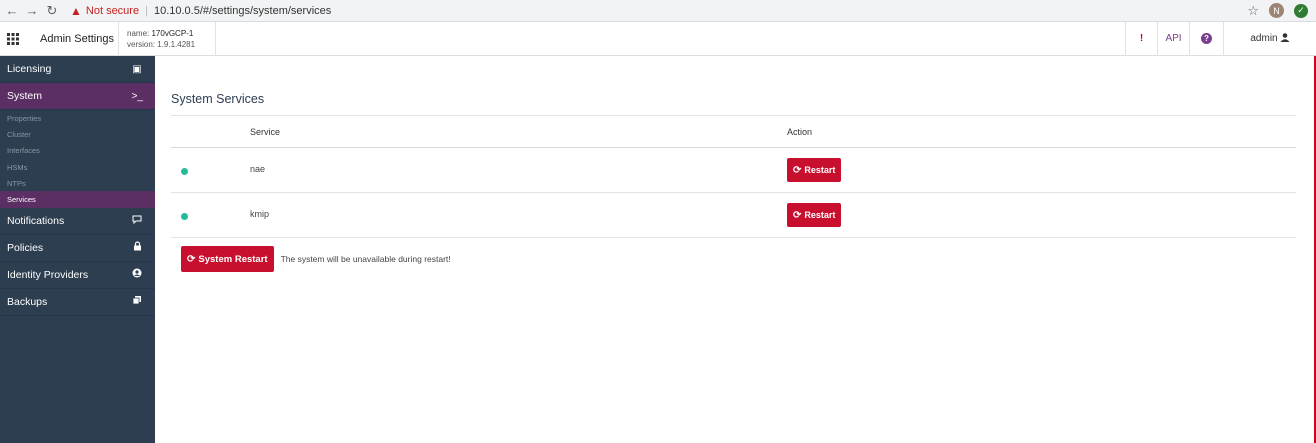  Describe the element at coordinates (52, 11) in the screenshot. I see `reload-icon: ↻` at that location.